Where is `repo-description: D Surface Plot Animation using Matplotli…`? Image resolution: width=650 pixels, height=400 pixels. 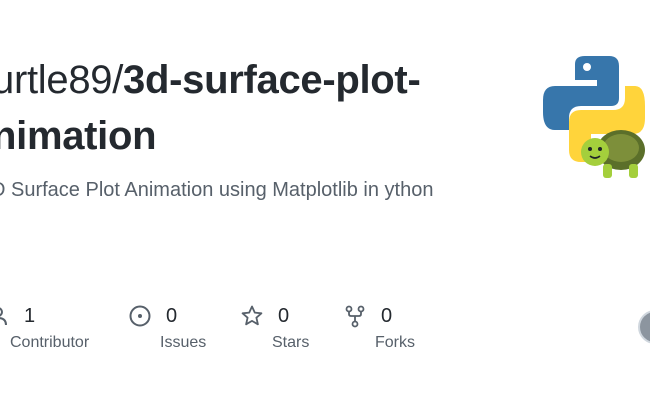 repo-description: D Surface Plot Animation using Matplotli… is located at coordinates (217, 190).